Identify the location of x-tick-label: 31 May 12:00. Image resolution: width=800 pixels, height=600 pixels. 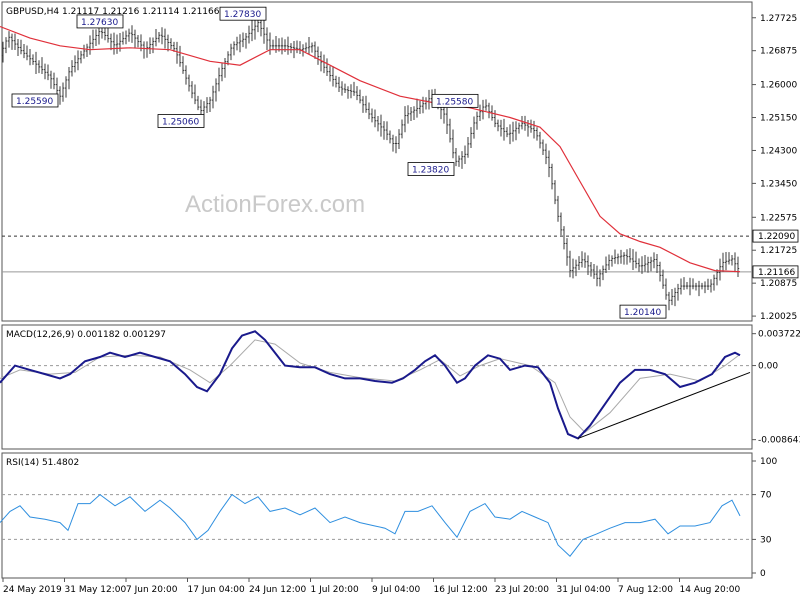
(96, 590).